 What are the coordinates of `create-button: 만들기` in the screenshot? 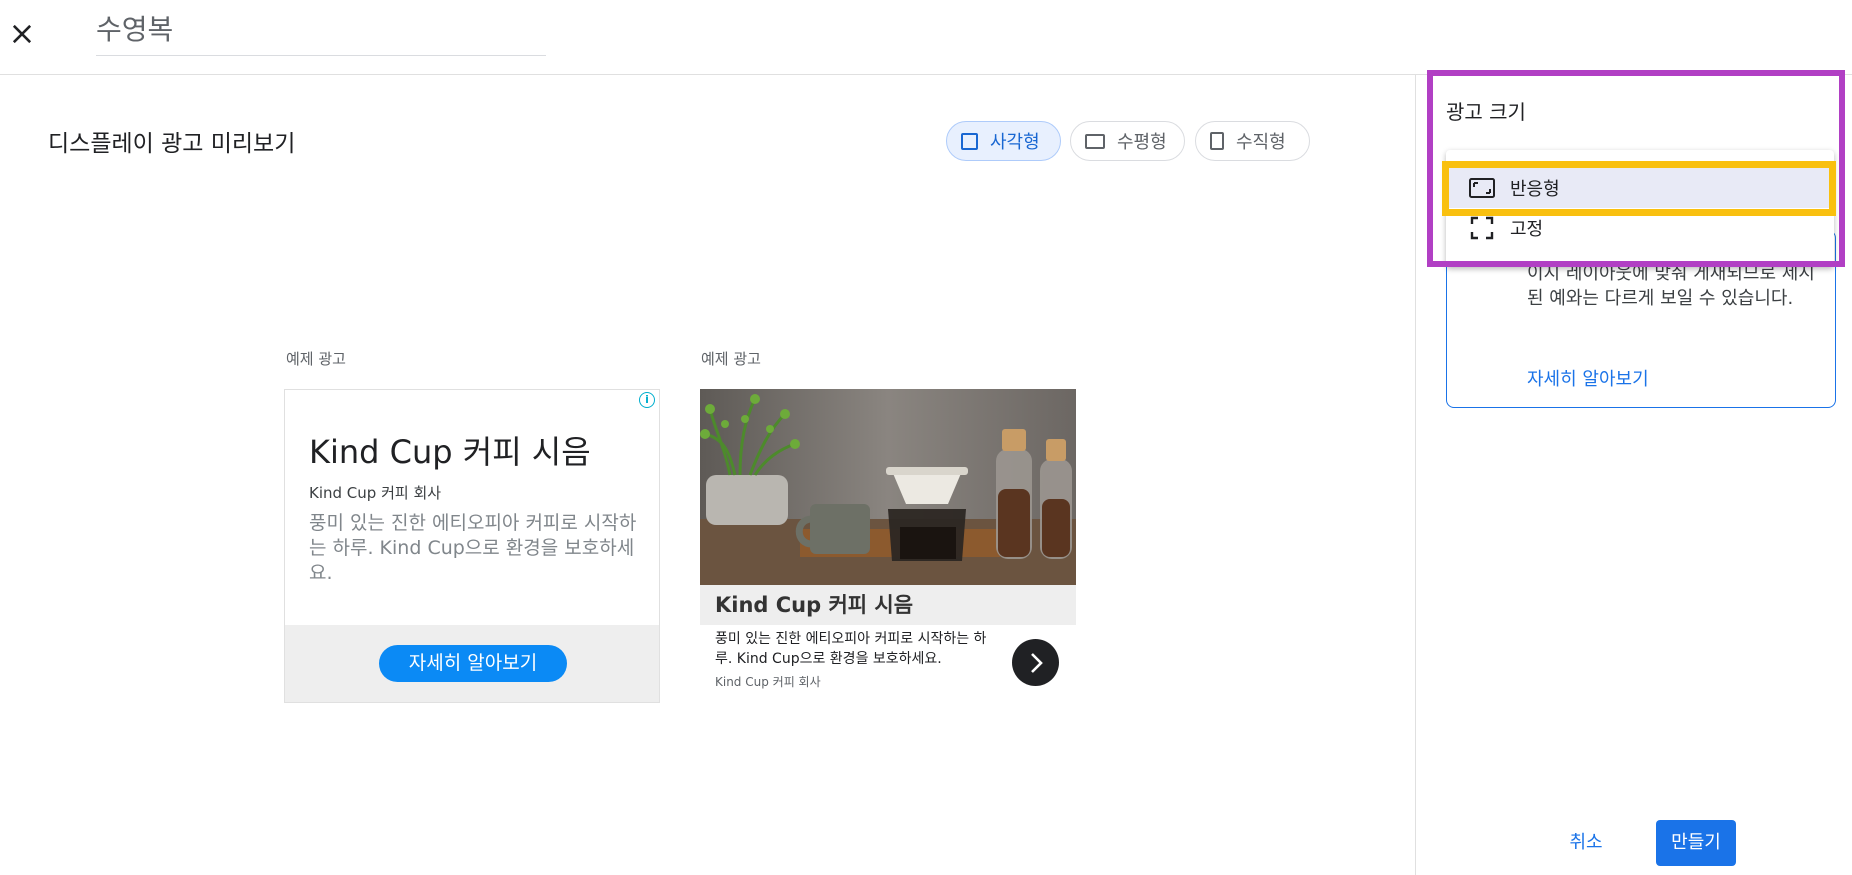 It's located at (1696, 843).